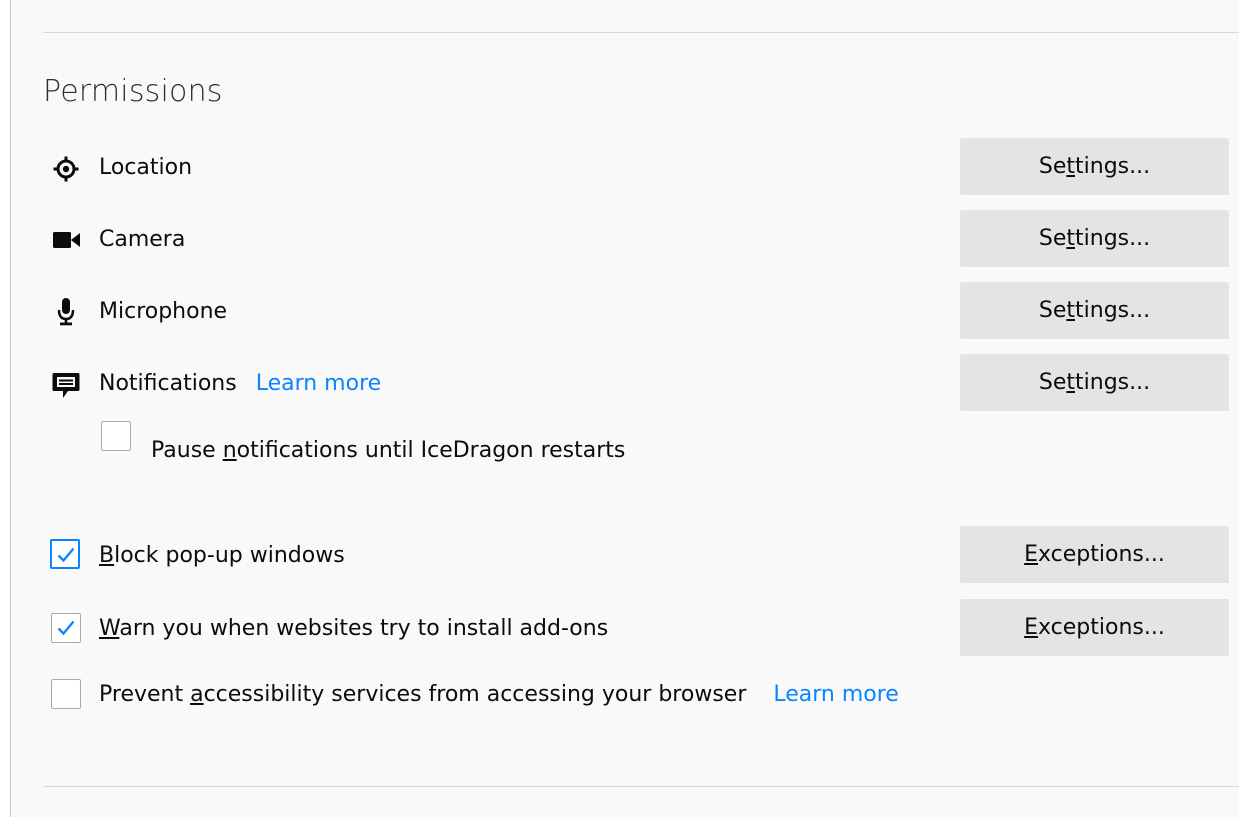 The width and height of the screenshot is (1239, 817). Describe the element at coordinates (145, 694) in the screenshot. I see `prevent-accessibility-label-pre: Prevent` at that location.